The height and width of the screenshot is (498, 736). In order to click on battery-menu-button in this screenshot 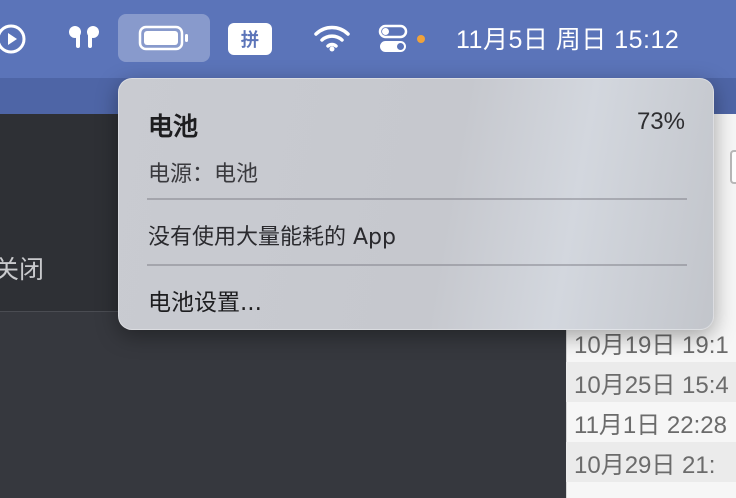, I will do `click(164, 38)`.